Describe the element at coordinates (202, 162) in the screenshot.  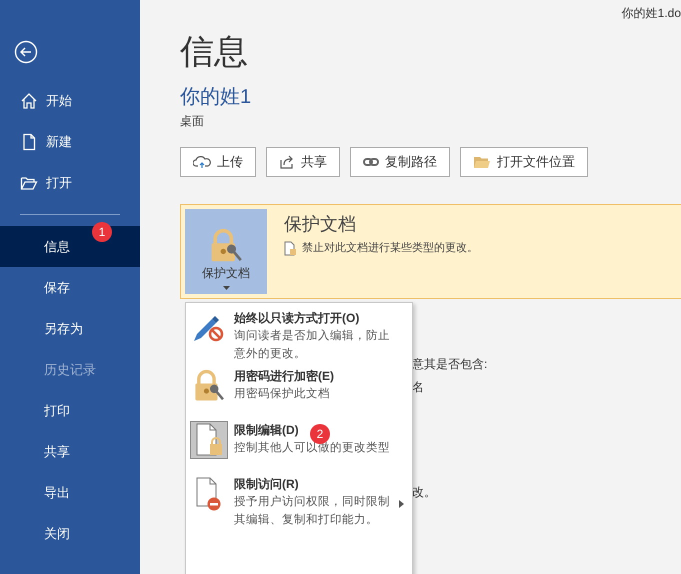
I see `cloud-upload-icon` at that location.